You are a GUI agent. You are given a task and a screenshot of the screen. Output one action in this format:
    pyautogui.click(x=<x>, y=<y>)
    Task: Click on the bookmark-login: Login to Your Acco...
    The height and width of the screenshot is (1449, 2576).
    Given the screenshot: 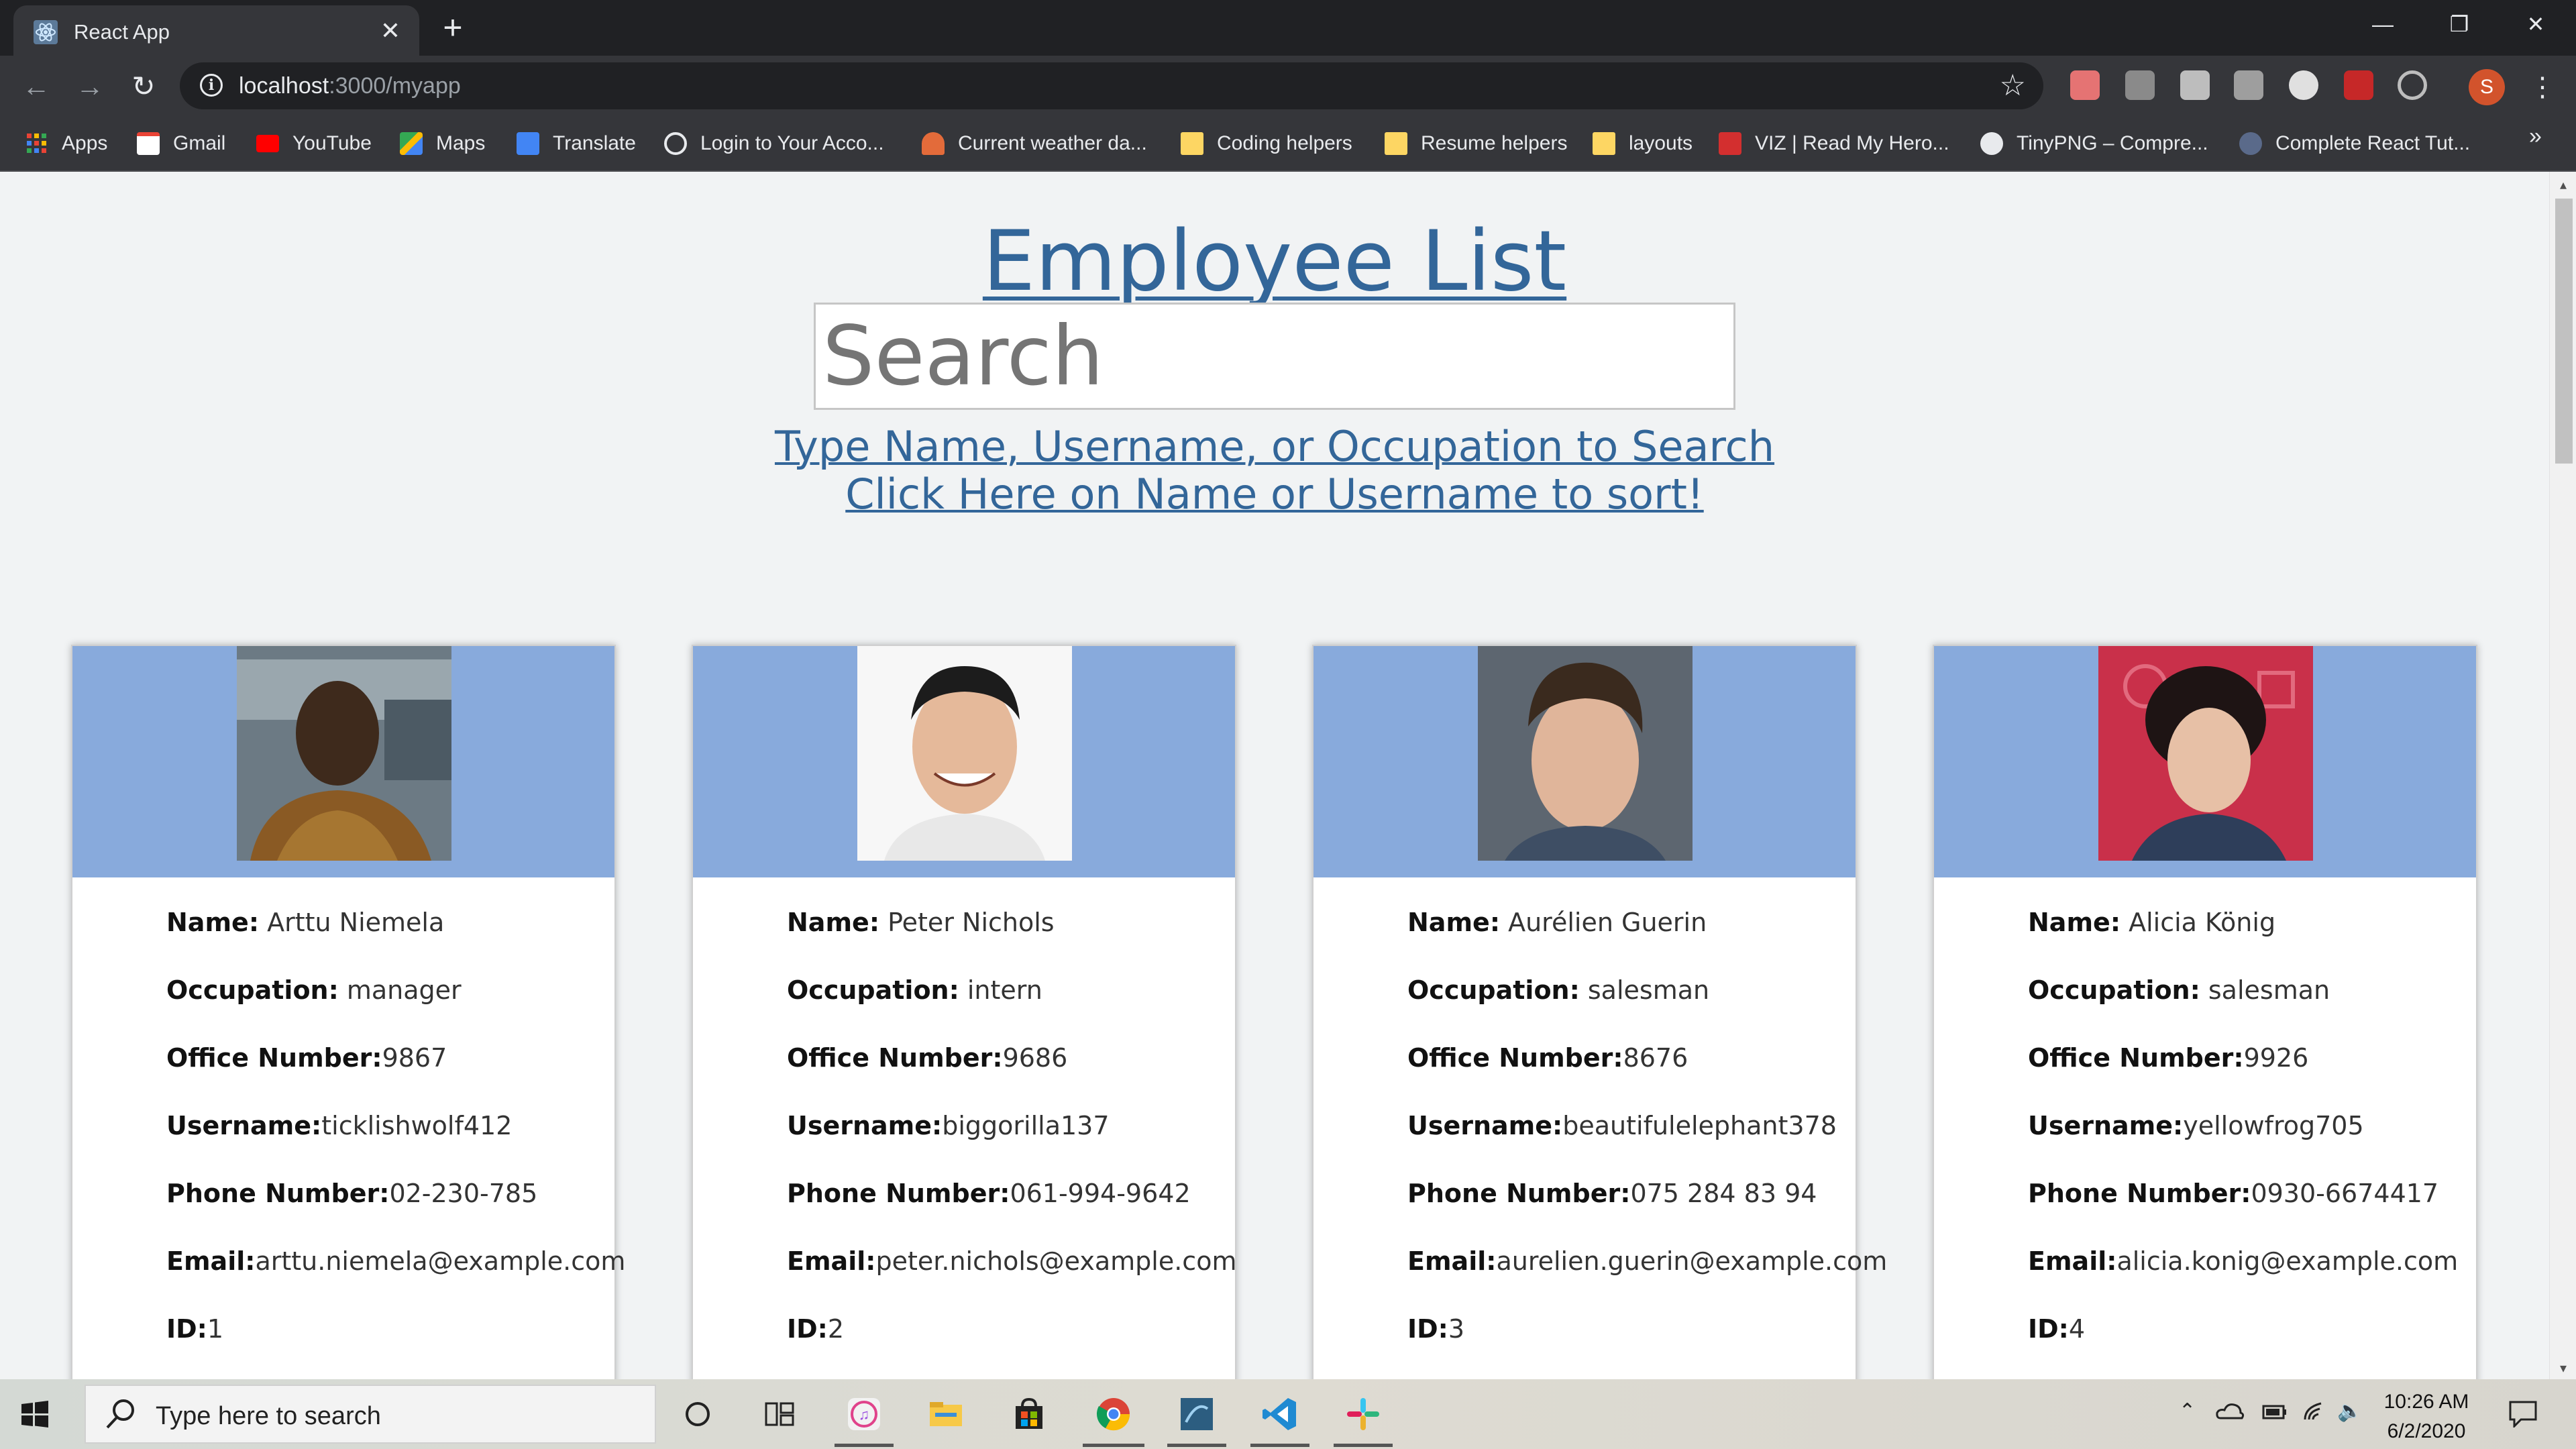 What is the action you would take?
    pyautogui.click(x=774, y=143)
    